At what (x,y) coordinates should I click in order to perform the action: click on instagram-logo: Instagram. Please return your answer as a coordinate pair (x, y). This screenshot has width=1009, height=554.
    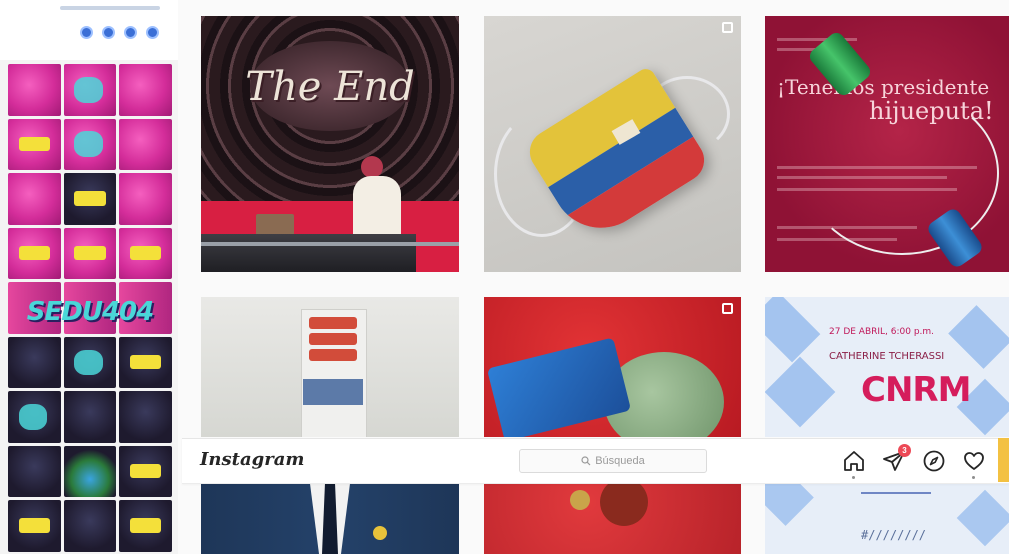
    Looking at the image, I should click on (252, 459).